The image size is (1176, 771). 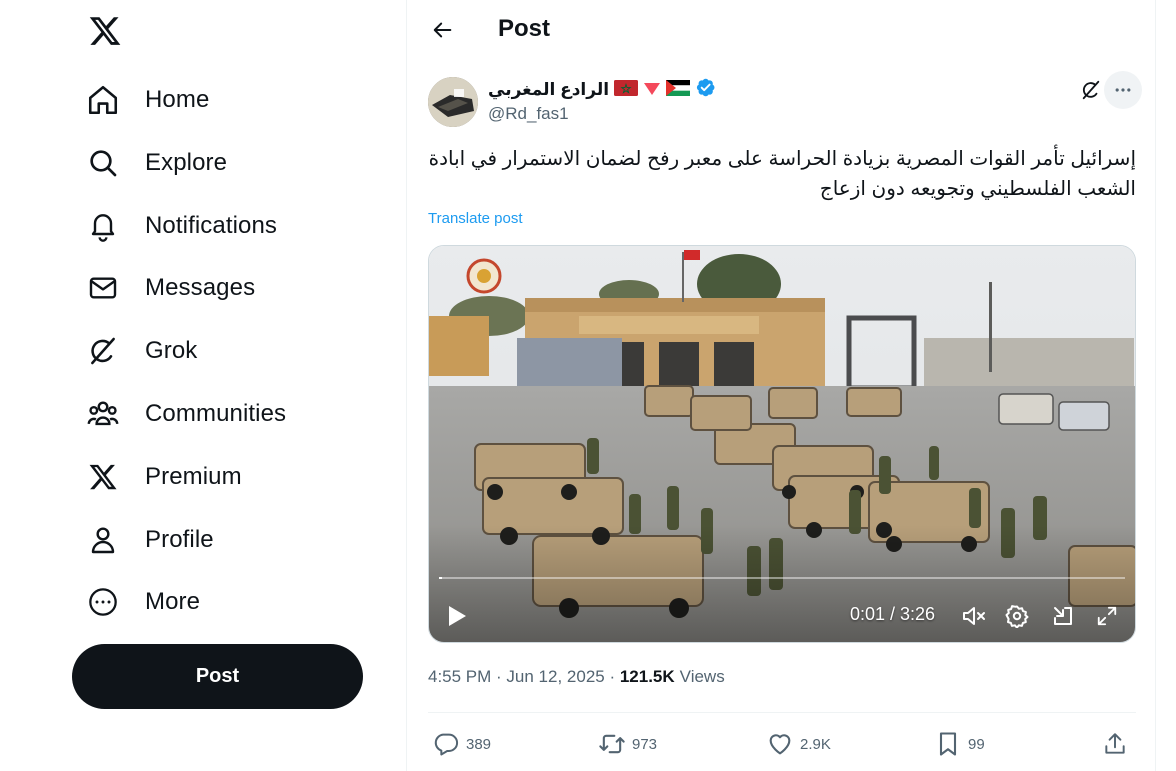 I want to click on post-more-button, so click(x=1123, y=90).